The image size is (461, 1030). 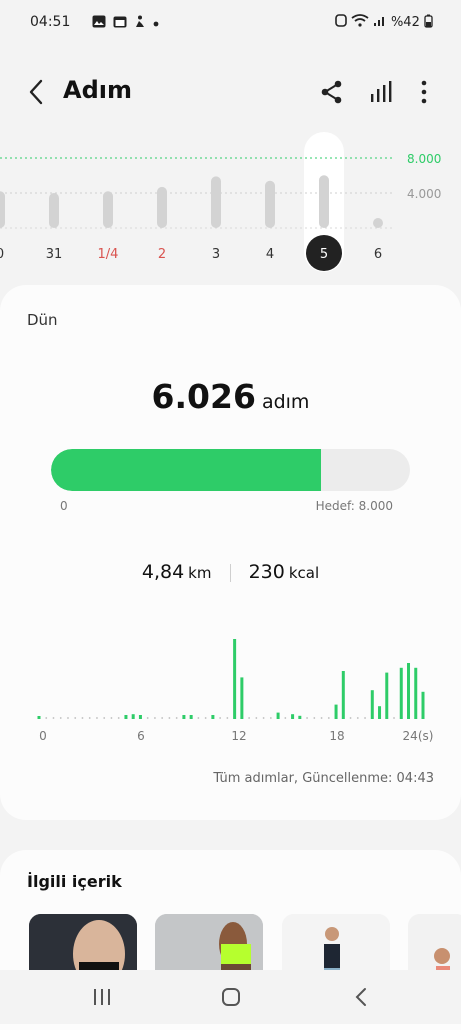 What do you see at coordinates (354, 506) in the screenshot?
I see `goal-label: Hedef: 8.000` at bounding box center [354, 506].